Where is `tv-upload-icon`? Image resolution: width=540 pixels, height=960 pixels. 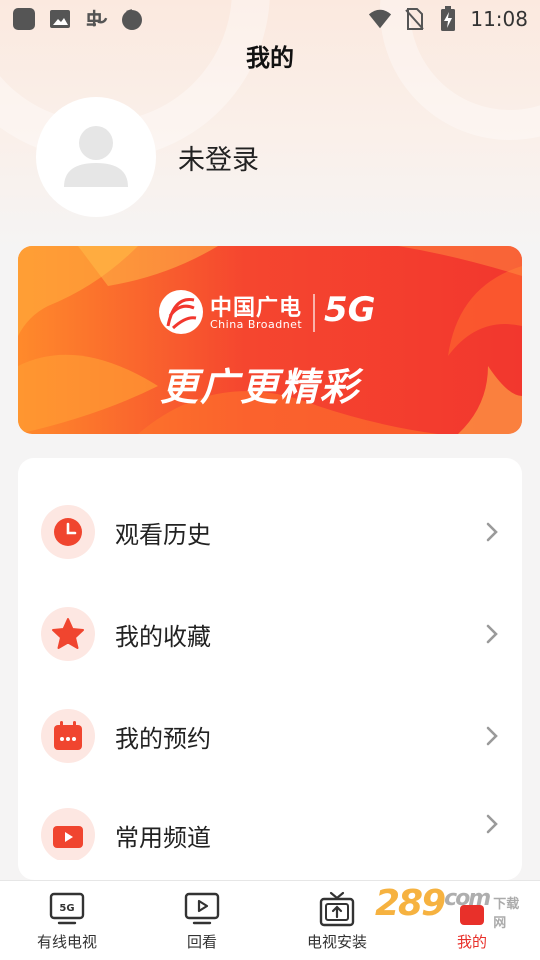
tv-upload-icon is located at coordinates (337, 909).